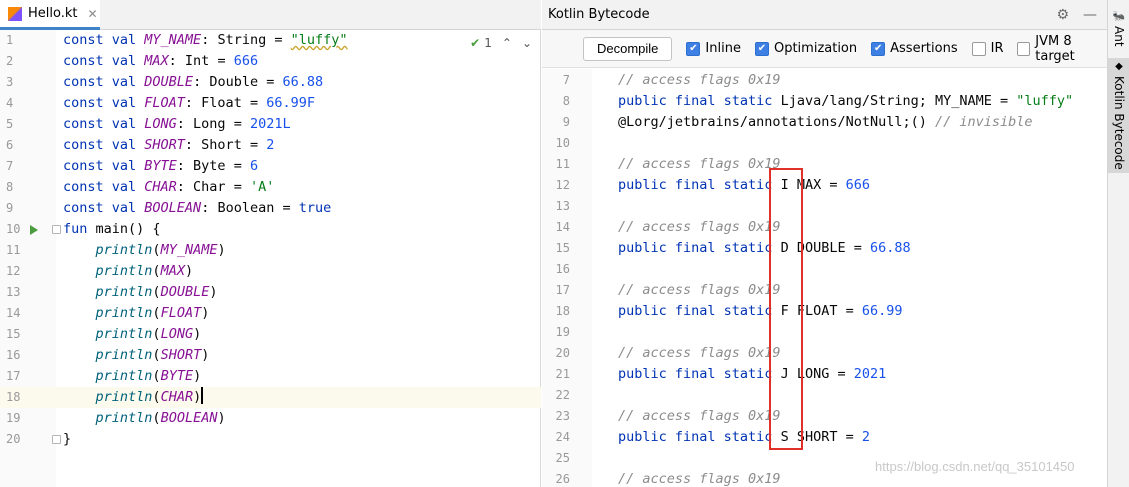 The image size is (1129, 487). What do you see at coordinates (164, 103) in the screenshot?
I see `code-token: FLOAT` at bounding box center [164, 103].